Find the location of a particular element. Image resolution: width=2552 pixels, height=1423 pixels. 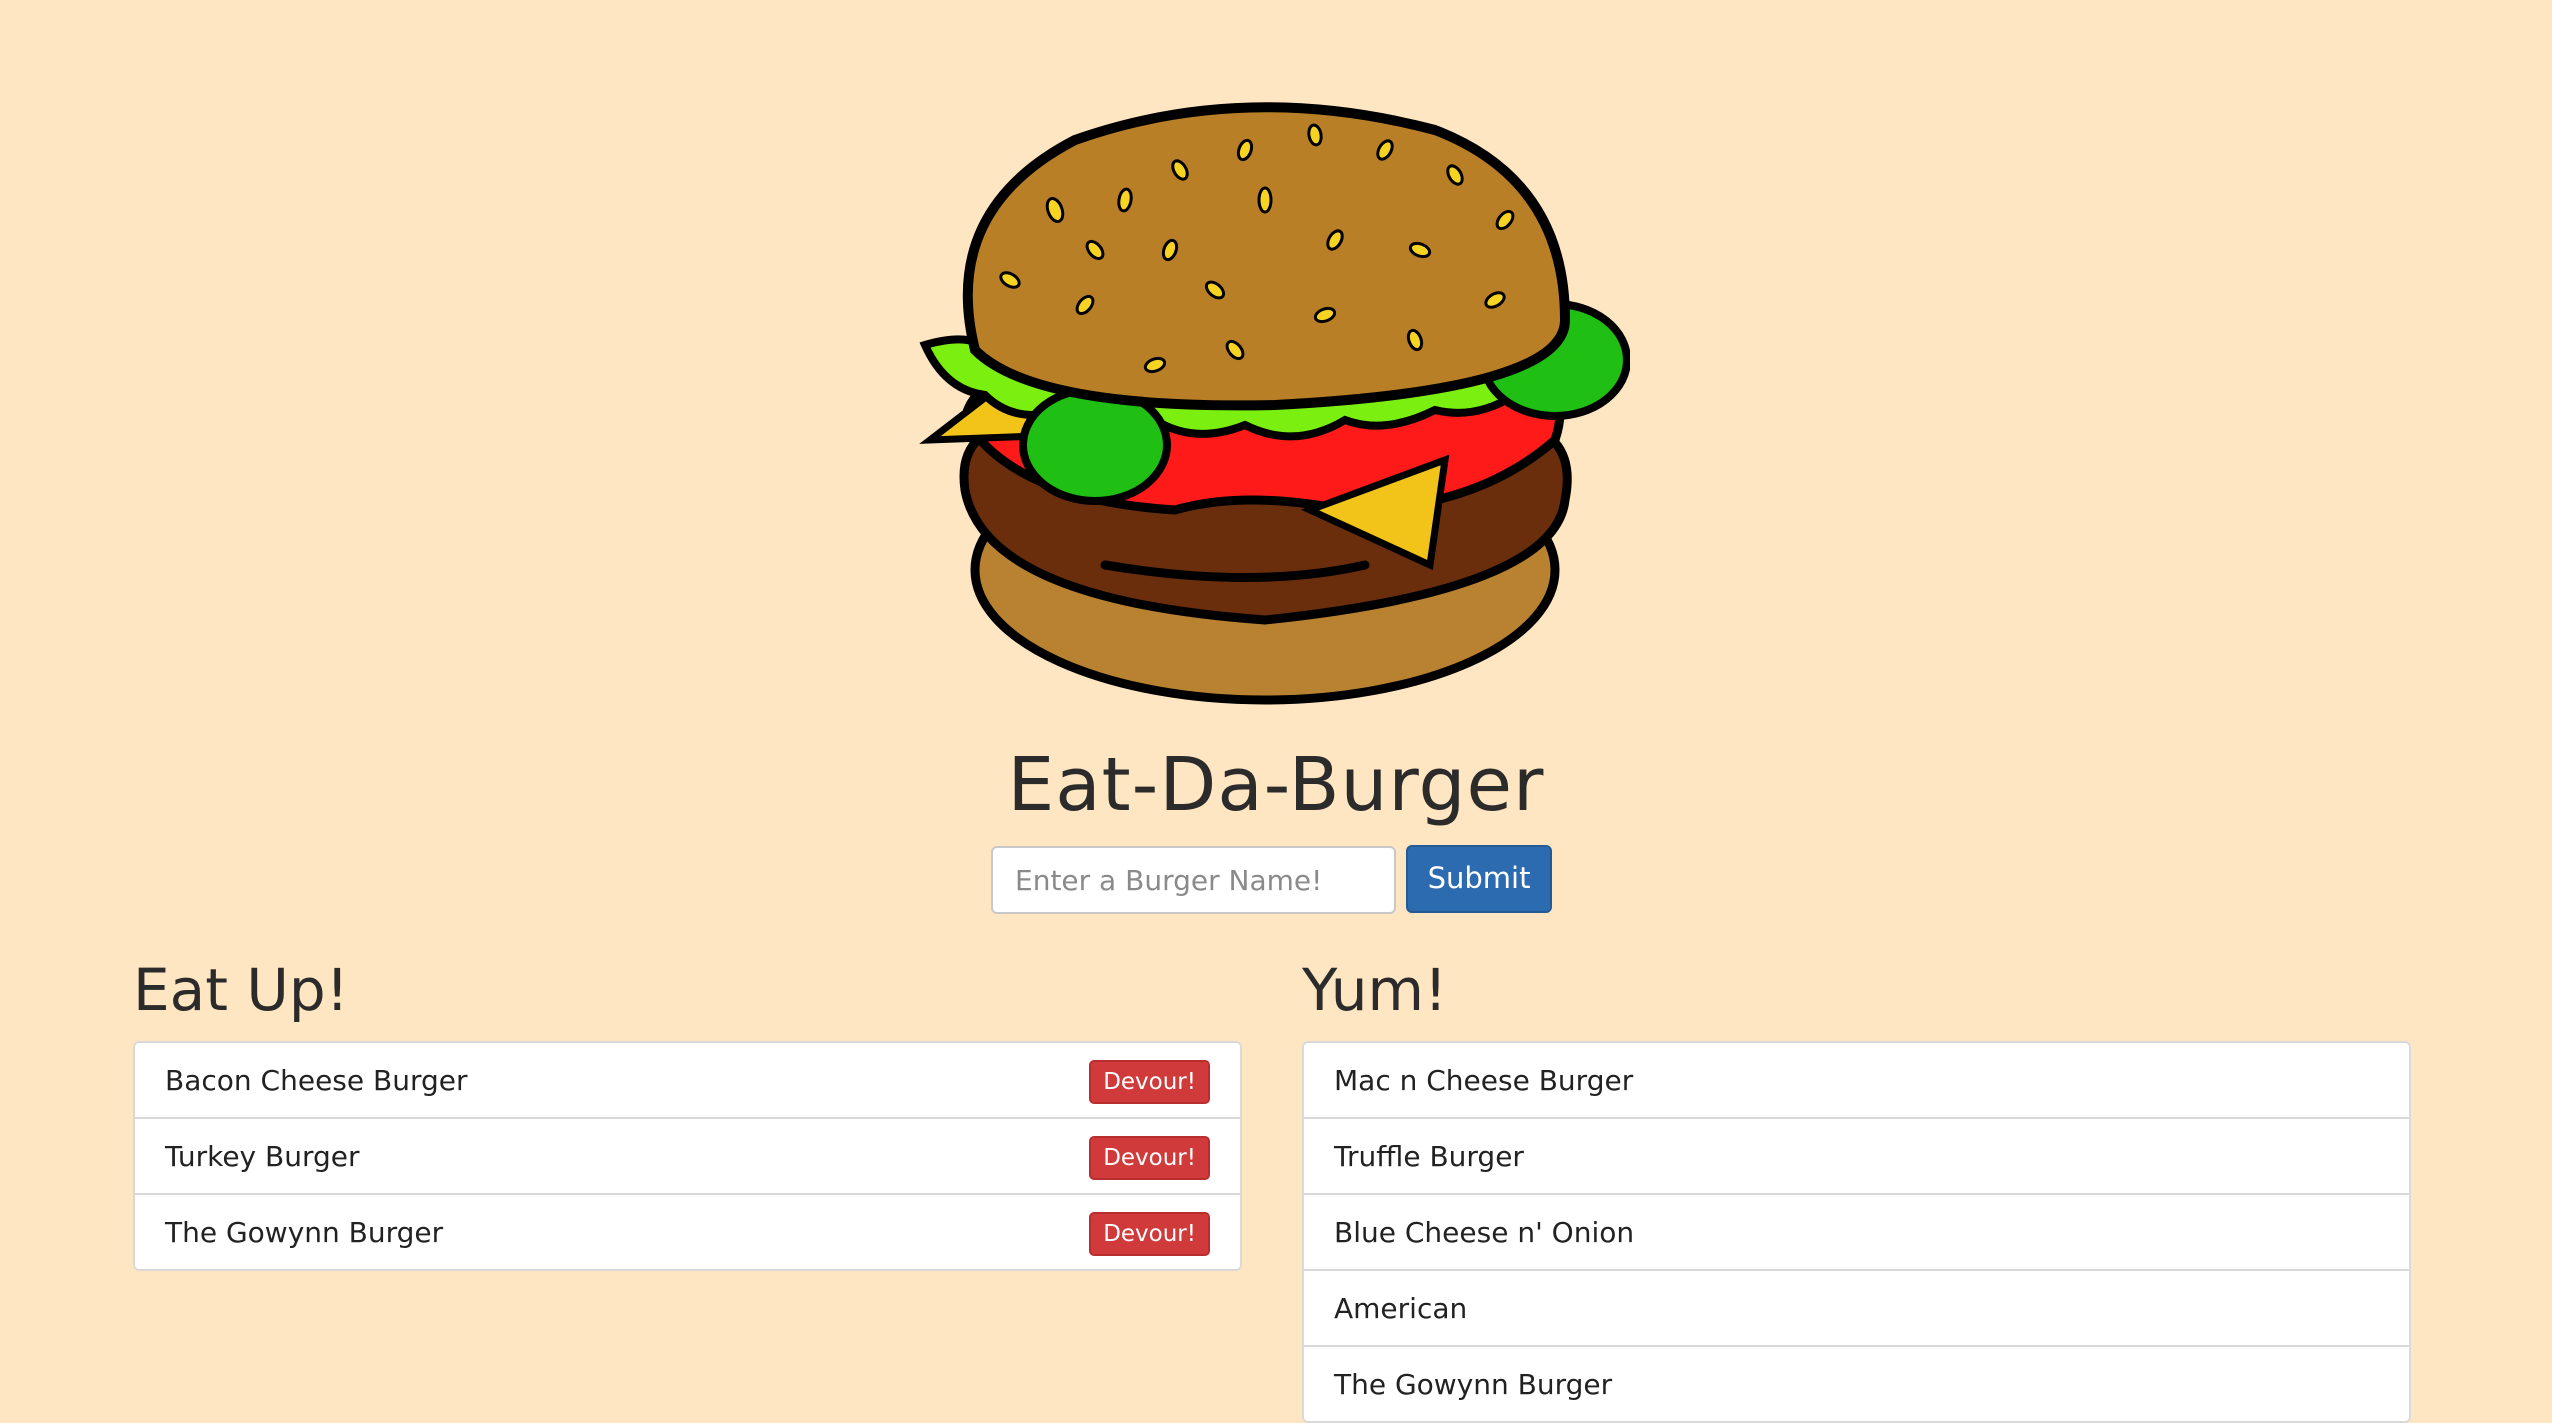

burger-icon is located at coordinates (1275, 403).